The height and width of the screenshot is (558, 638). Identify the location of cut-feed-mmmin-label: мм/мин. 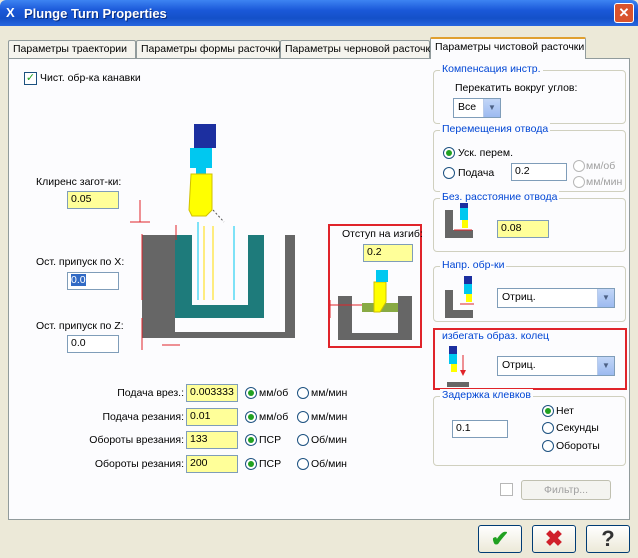
(329, 417).